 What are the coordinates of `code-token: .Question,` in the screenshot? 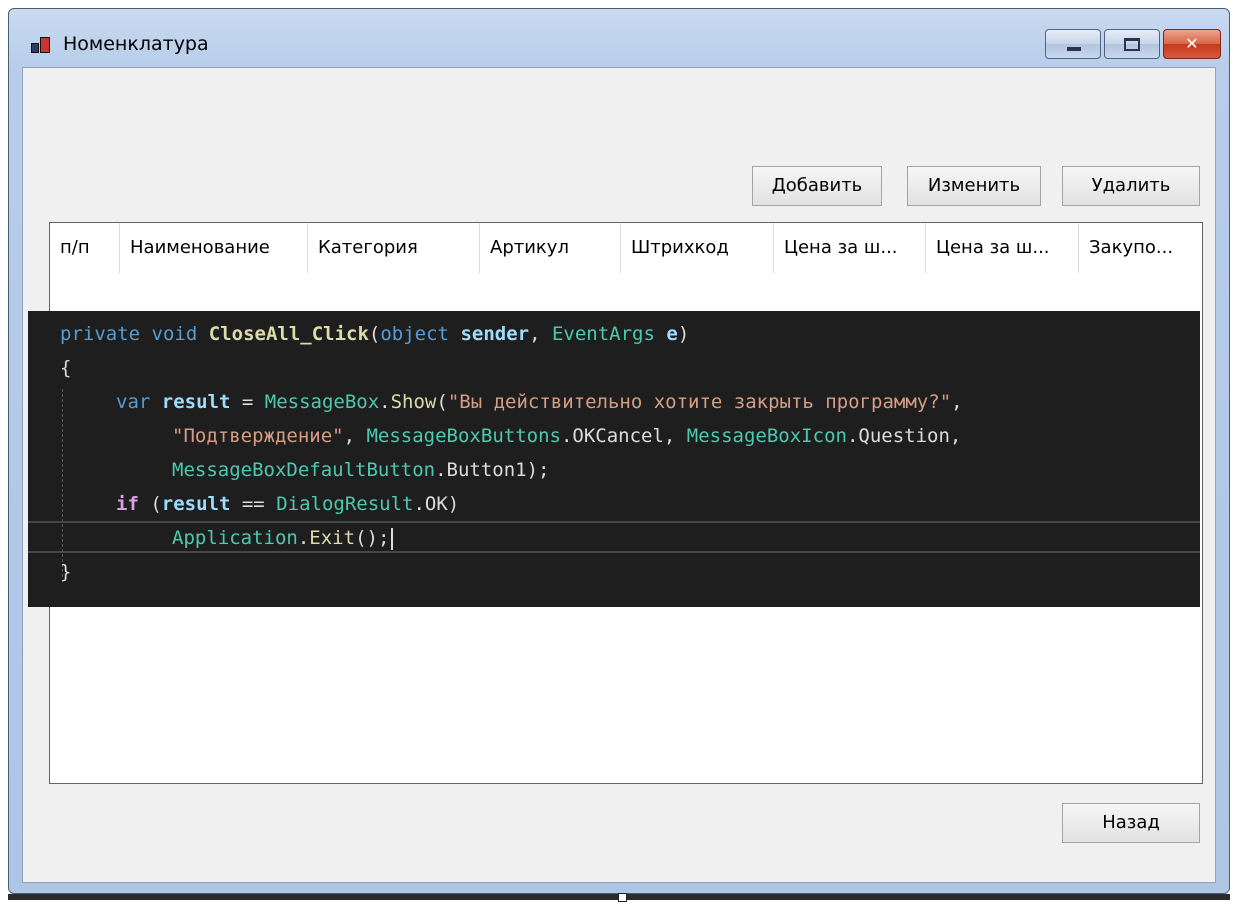 It's located at (904, 436).